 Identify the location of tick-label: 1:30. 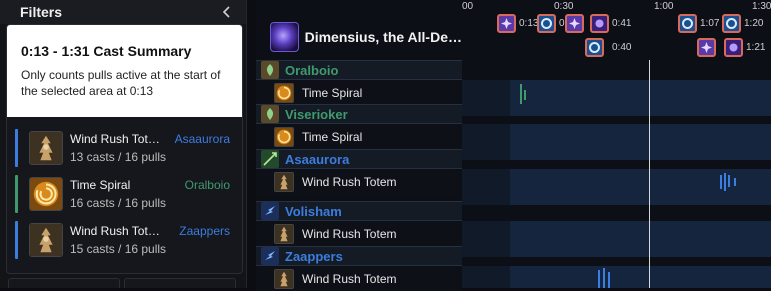
(761, 6).